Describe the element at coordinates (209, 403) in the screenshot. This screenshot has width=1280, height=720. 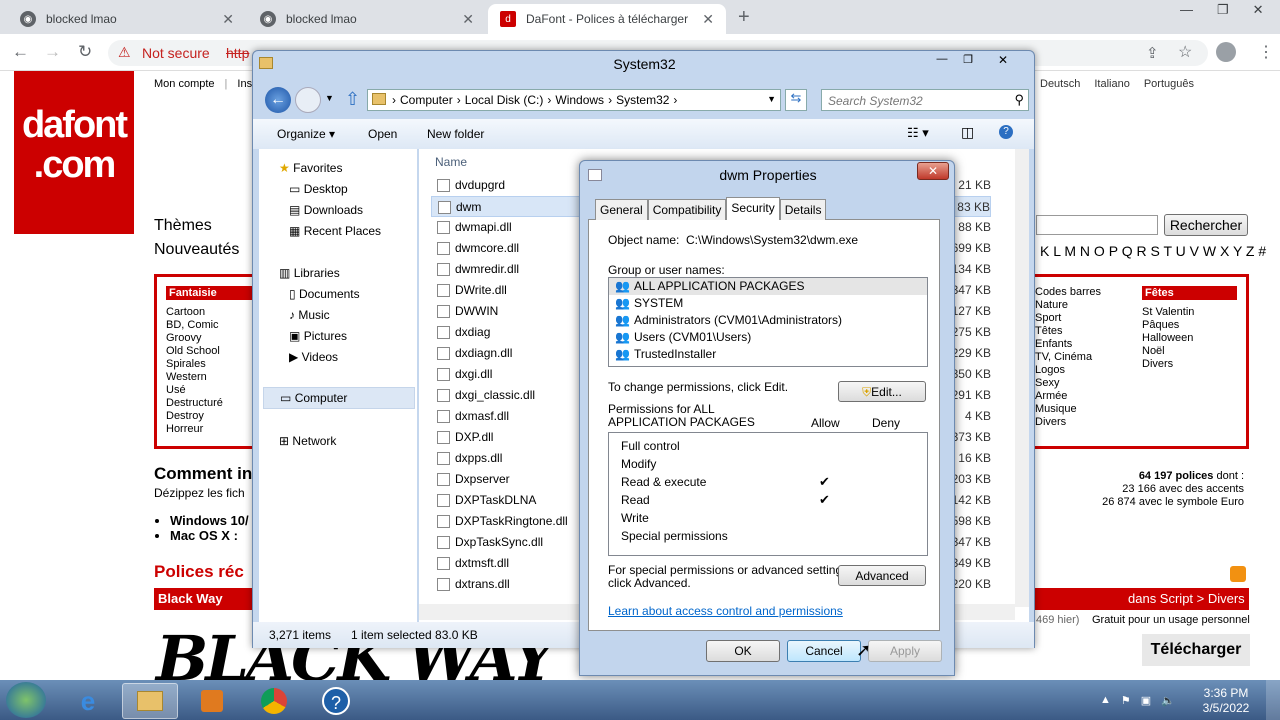
I see `category-link: Destructuré` at that location.